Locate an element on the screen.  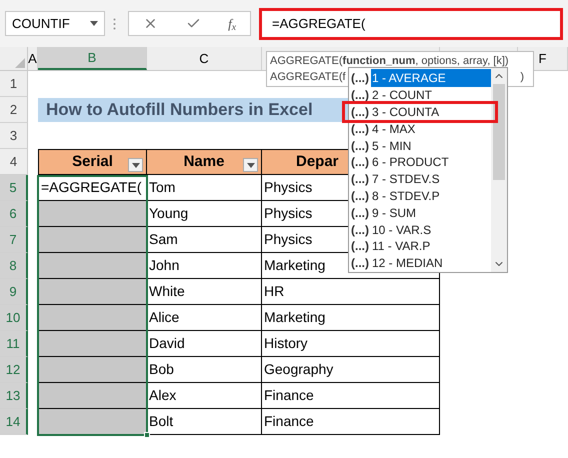
scrollbar is located at coordinates (499, 170).